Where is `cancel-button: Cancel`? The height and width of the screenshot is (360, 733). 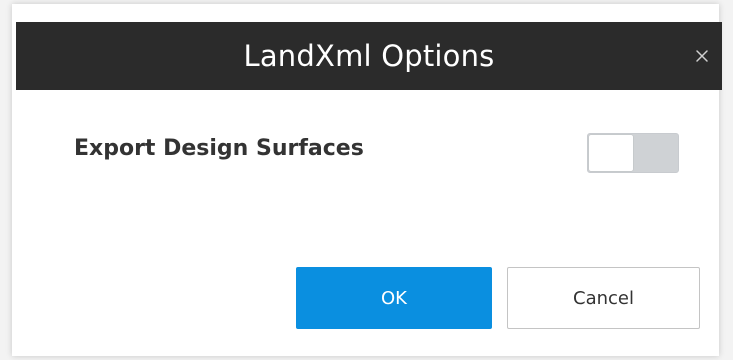 cancel-button: Cancel is located at coordinates (603, 298).